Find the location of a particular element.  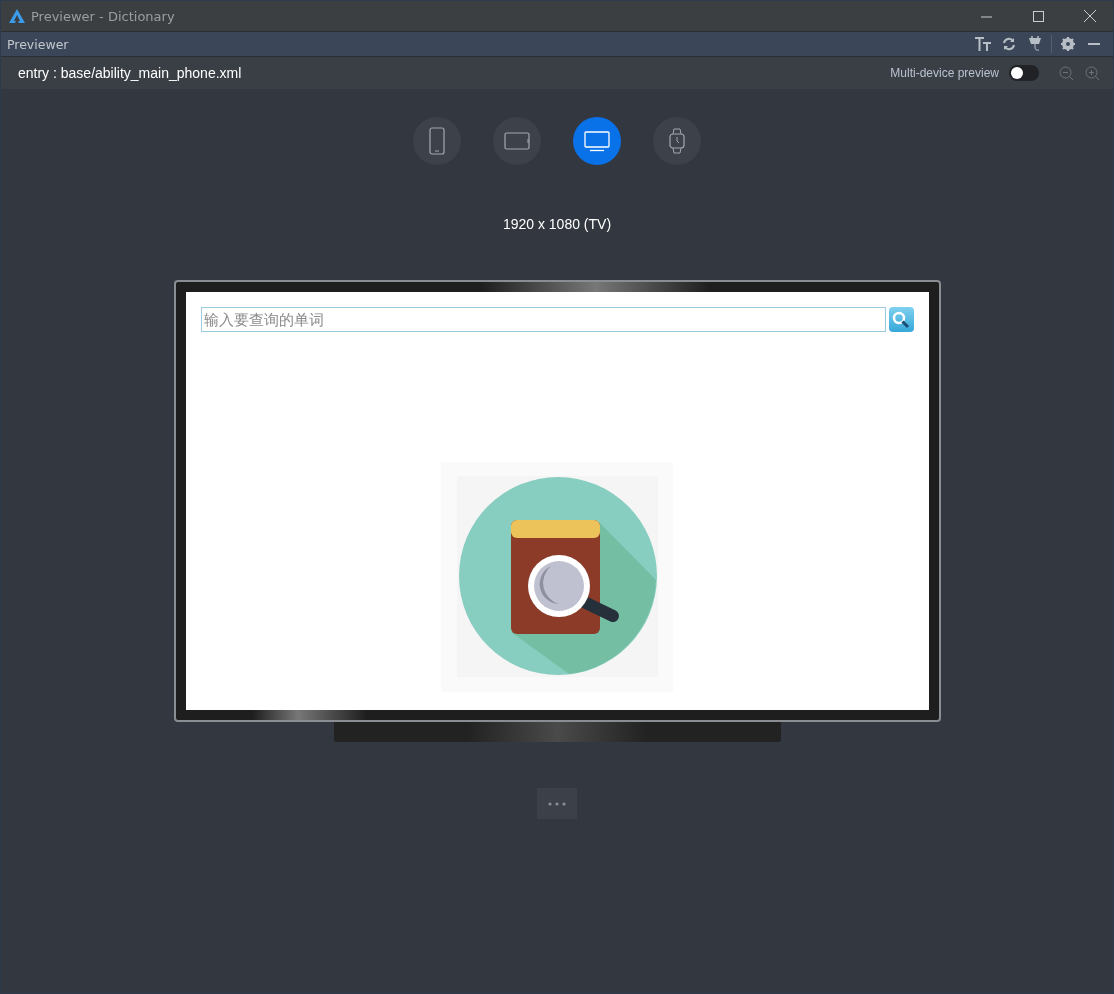

search-field: 输入要查询的单词 is located at coordinates (543, 319).